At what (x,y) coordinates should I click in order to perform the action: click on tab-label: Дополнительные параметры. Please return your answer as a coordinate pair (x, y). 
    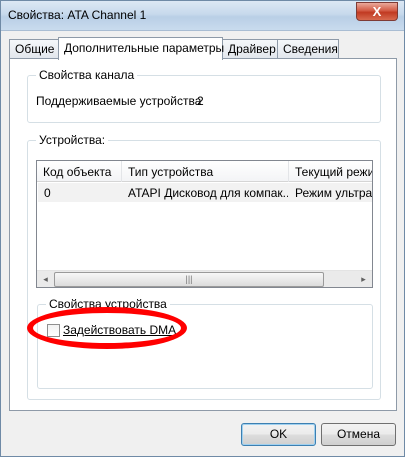
    Looking at the image, I should click on (144, 48).